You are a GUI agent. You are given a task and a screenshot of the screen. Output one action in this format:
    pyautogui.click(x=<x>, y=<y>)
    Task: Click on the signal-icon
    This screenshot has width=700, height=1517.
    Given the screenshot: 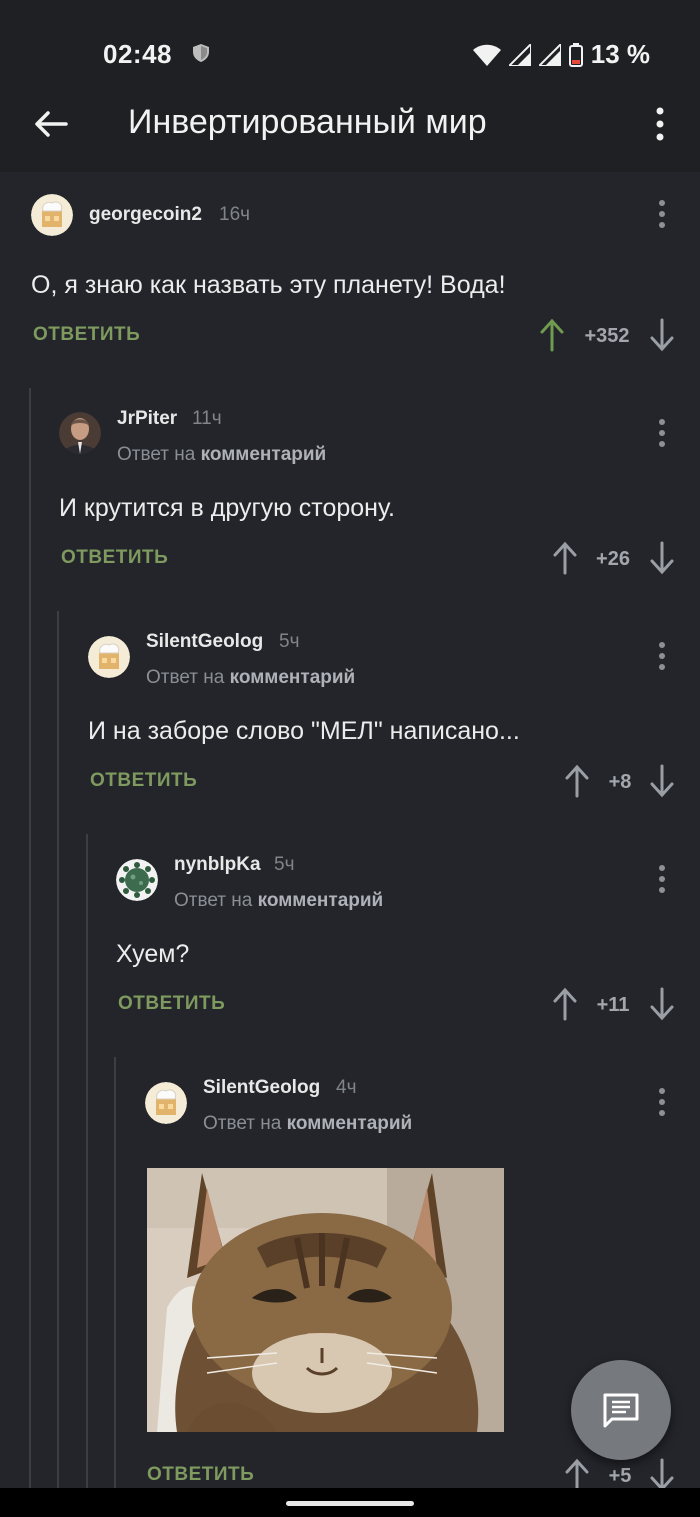 What is the action you would take?
    pyautogui.click(x=519, y=54)
    